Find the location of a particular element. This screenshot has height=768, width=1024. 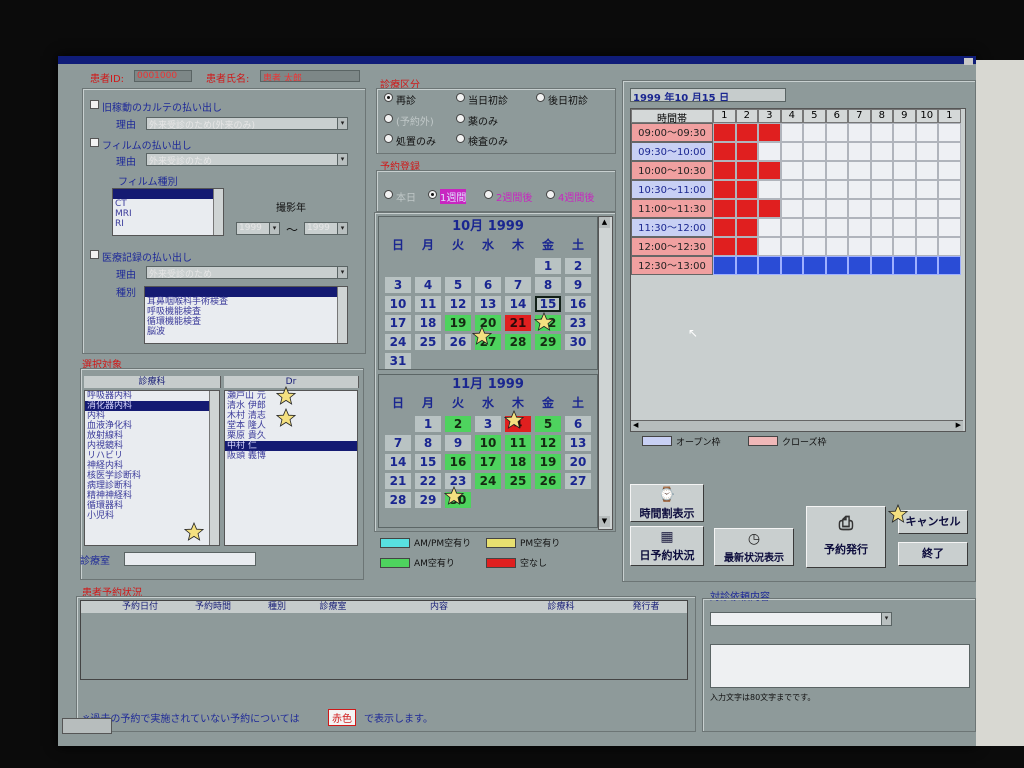

film-type-scrollbar is located at coordinates (218, 212).